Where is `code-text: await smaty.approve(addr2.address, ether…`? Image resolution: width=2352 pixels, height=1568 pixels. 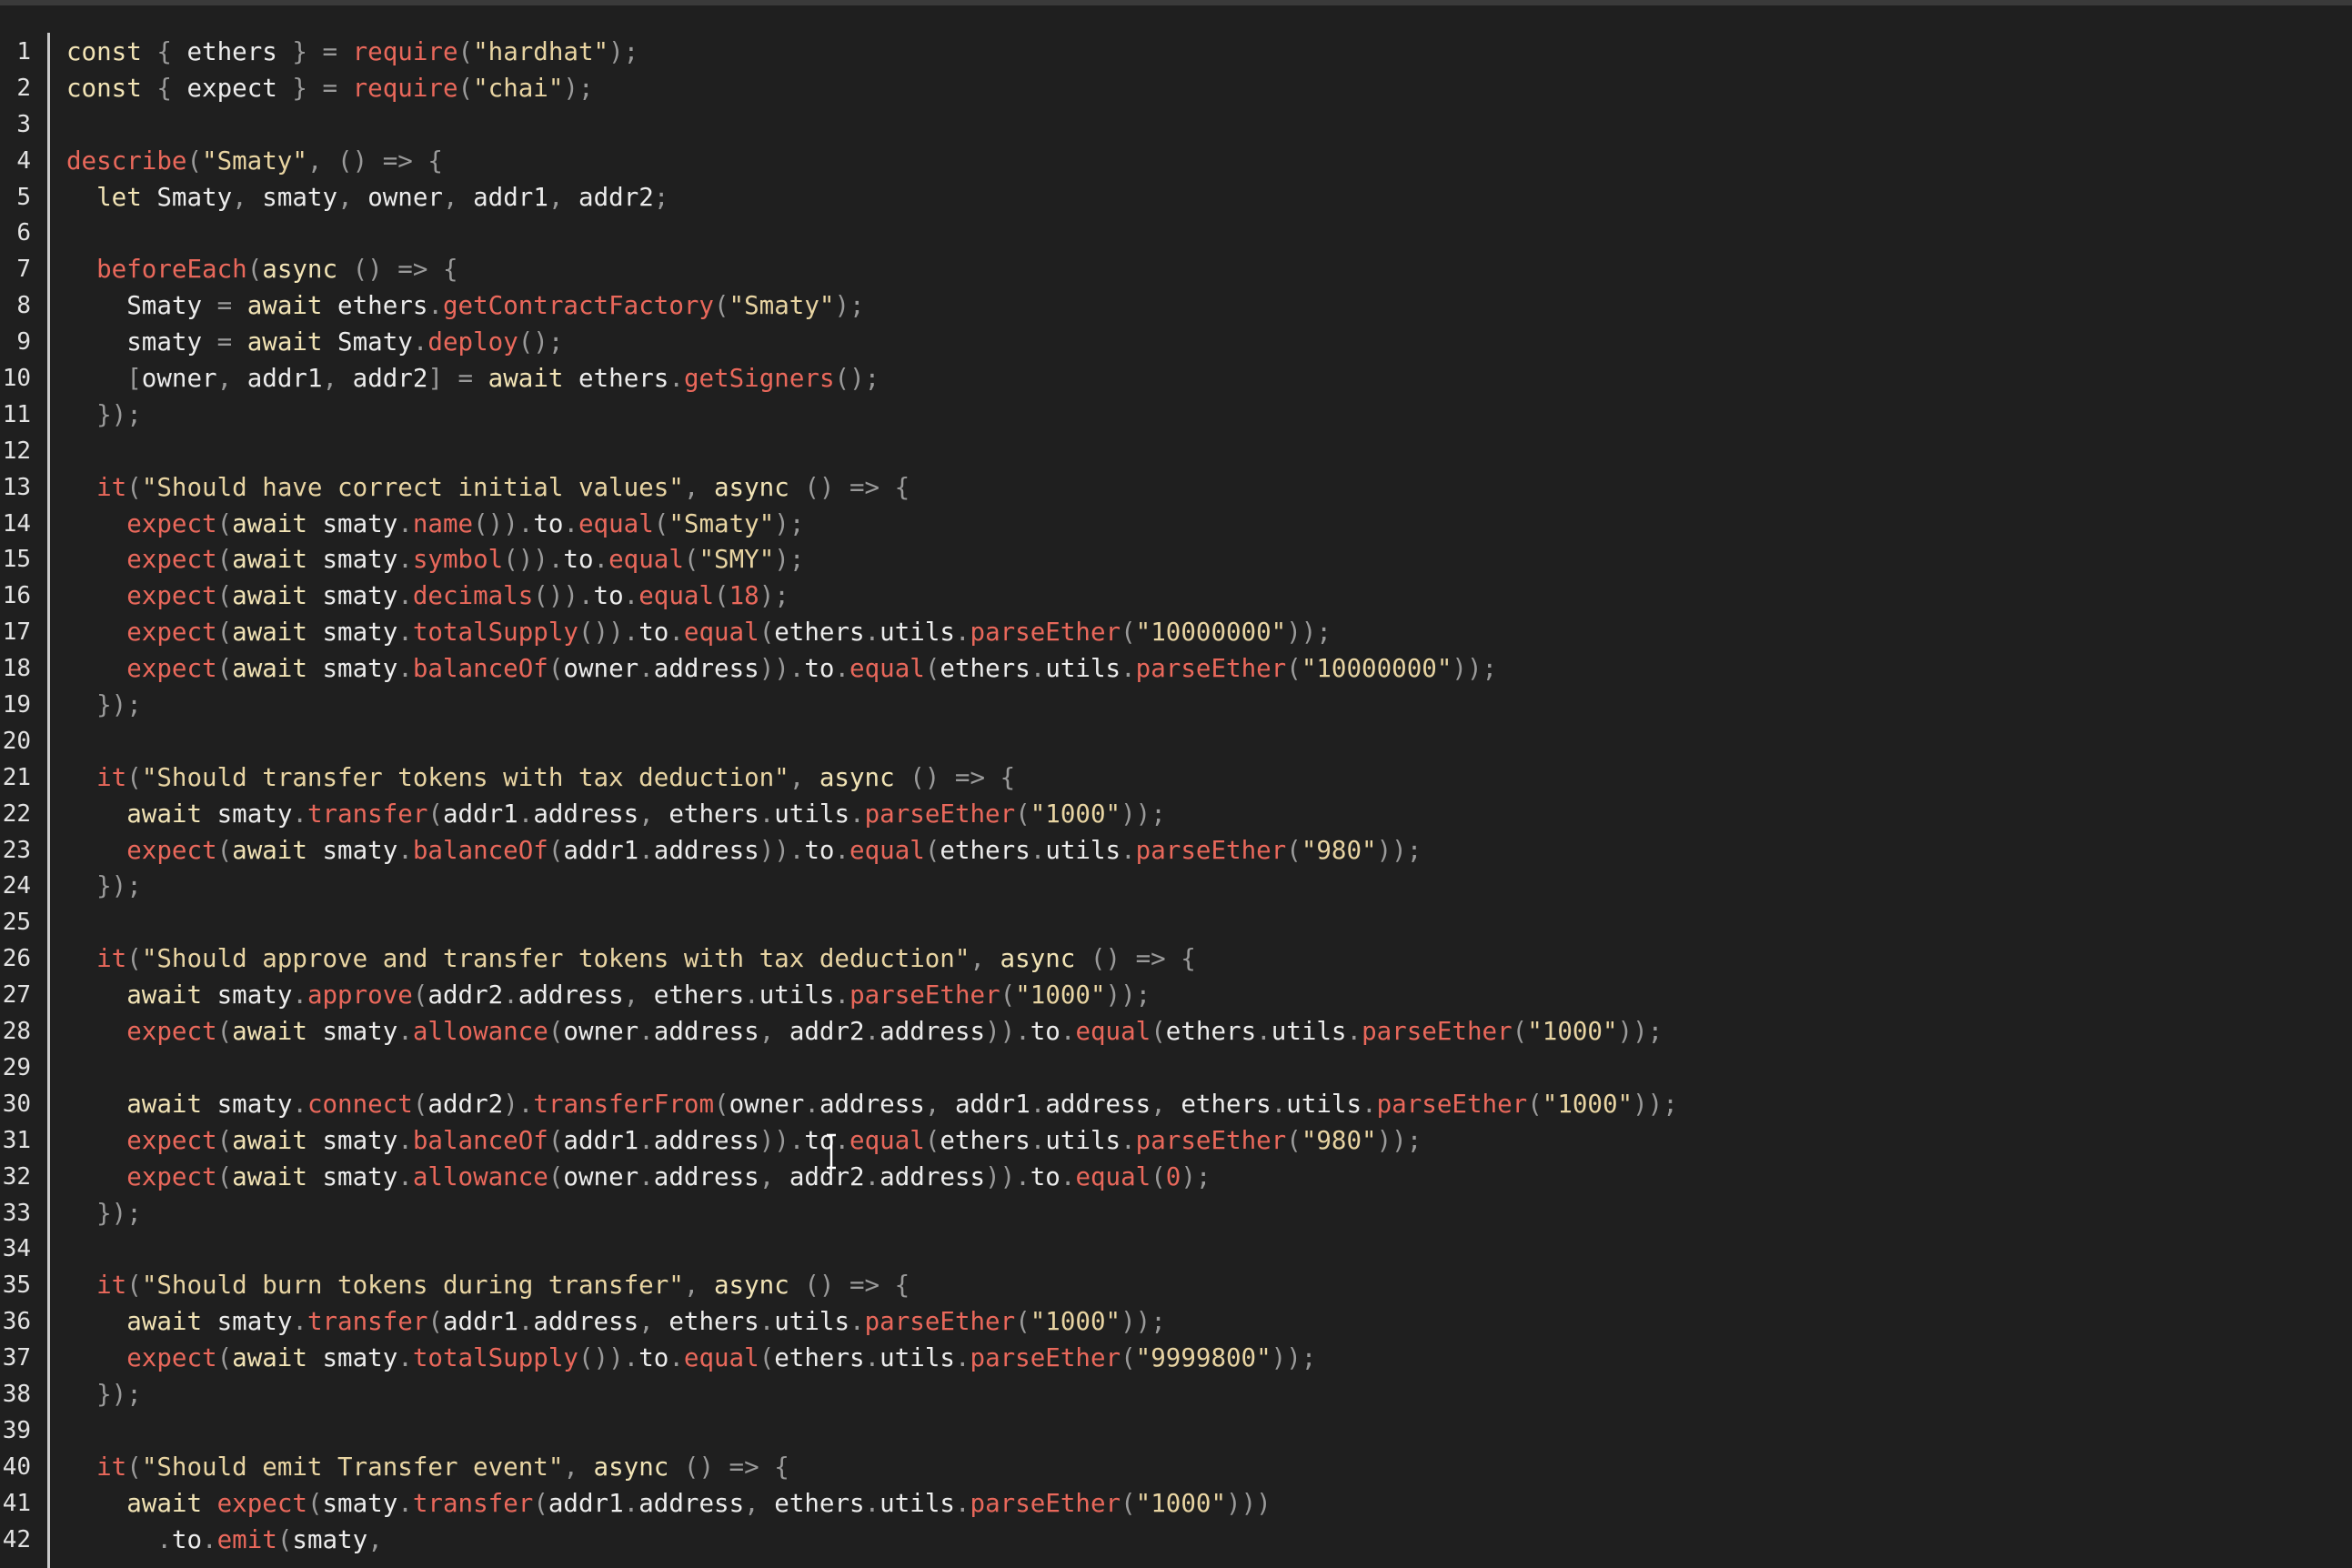 code-text: await smaty.approve(addr2.address, ether… is located at coordinates (608, 996).